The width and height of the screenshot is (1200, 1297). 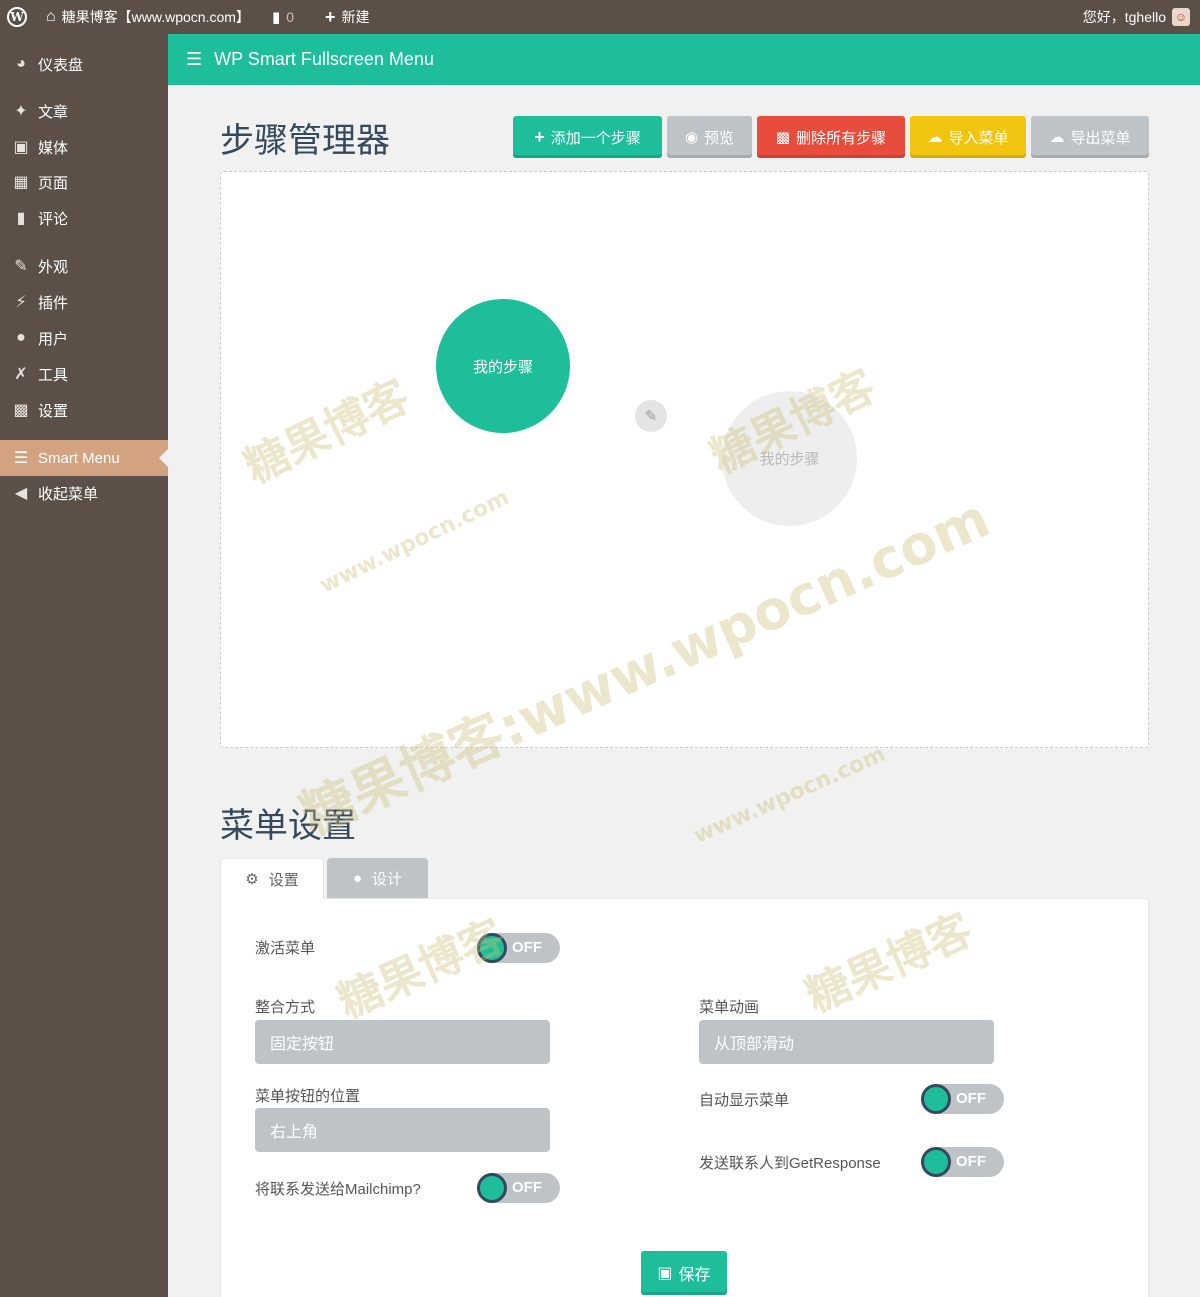 I want to click on droplet-icon: ●, so click(x=357, y=878).